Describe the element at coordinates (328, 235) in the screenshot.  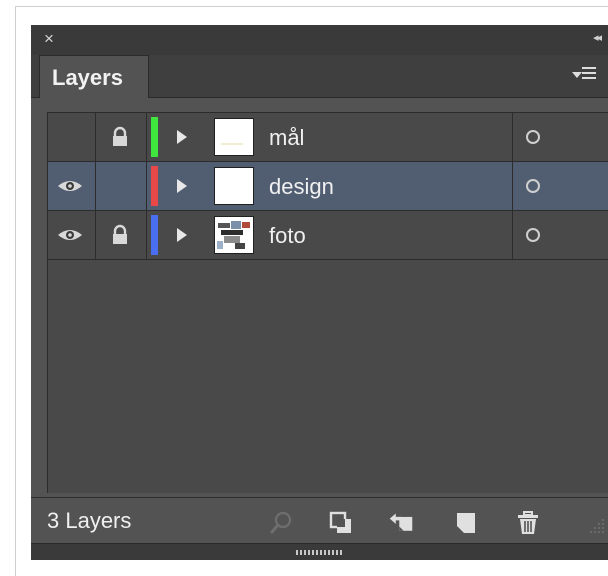
I see `layer-row-foto: foto` at that location.